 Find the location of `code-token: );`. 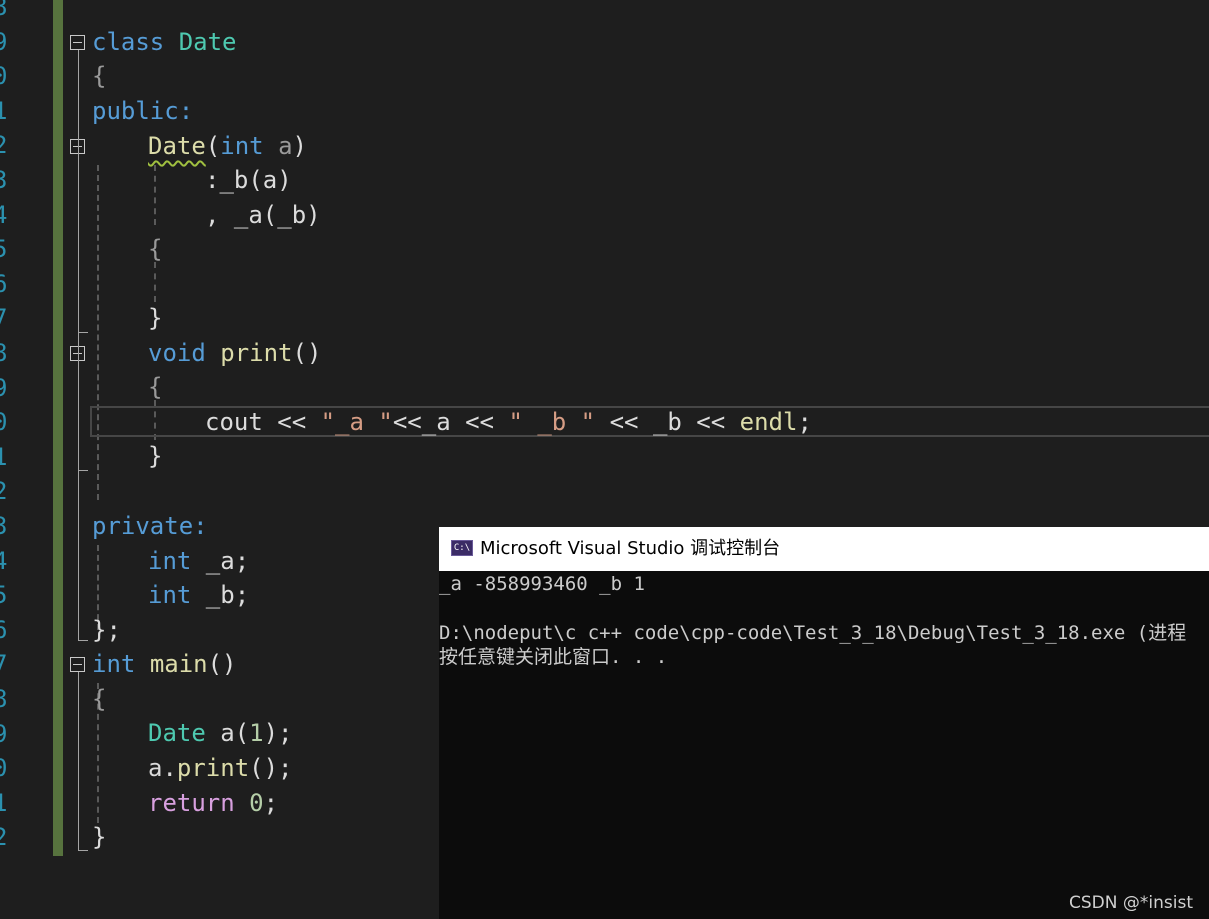

code-token: ); is located at coordinates (278, 733).